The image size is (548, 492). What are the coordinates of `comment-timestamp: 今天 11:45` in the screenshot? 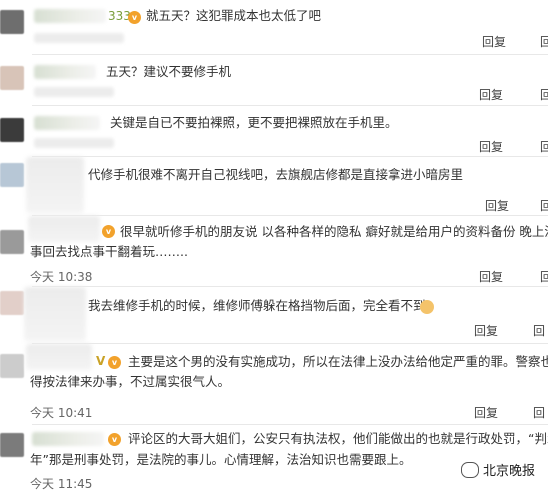 It's located at (61, 484).